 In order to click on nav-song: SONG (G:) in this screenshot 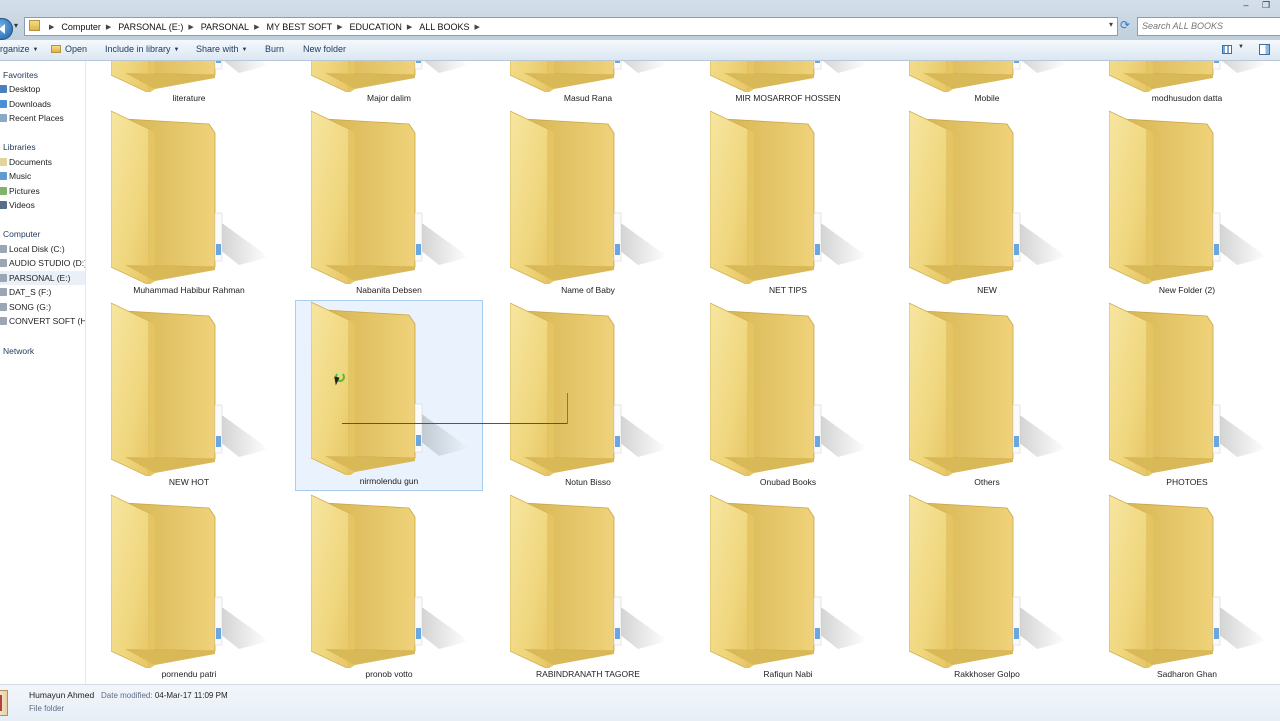, I will do `click(42, 307)`.